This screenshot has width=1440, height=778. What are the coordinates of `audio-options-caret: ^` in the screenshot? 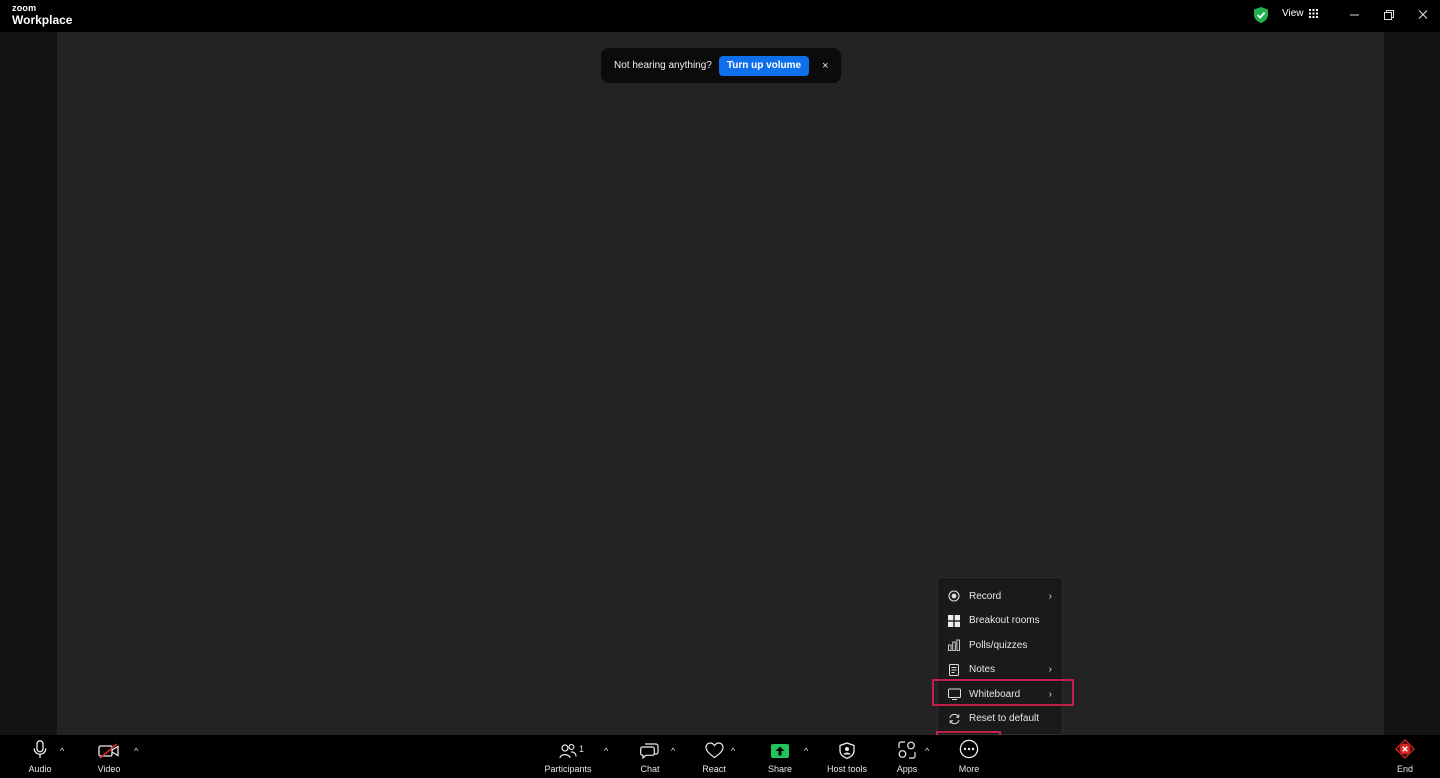 It's located at (62, 751).